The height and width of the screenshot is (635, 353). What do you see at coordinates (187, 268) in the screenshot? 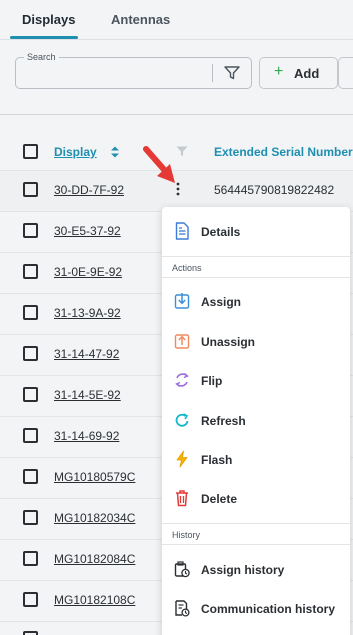
I see `menu-section-actions: Actions` at bounding box center [187, 268].